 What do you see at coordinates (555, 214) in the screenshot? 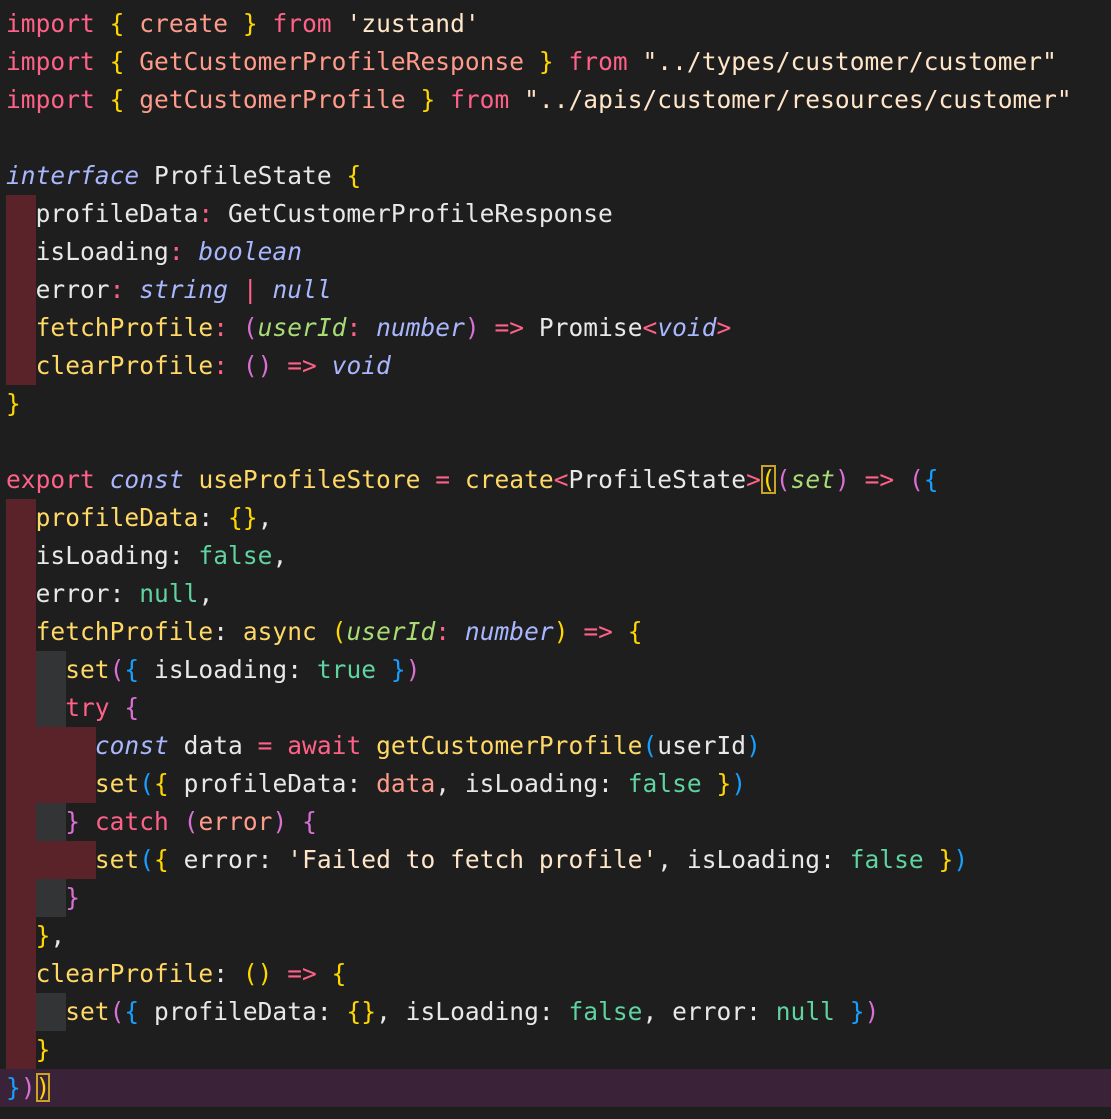
I see `code-line: profileData: GetCustomerProfileResponse` at bounding box center [555, 214].